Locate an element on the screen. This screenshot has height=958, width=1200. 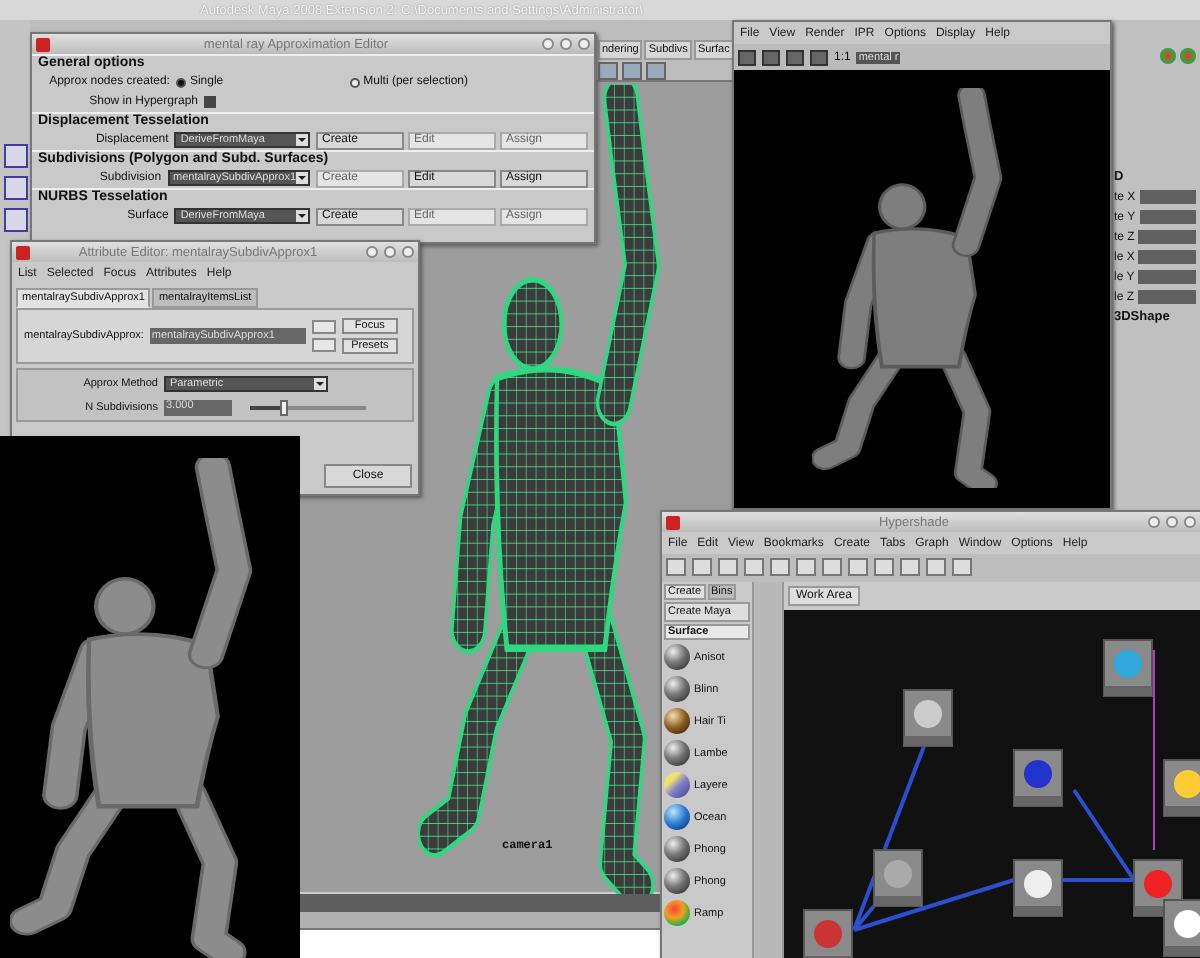
output-connection-button is located at coordinates (323, 345).